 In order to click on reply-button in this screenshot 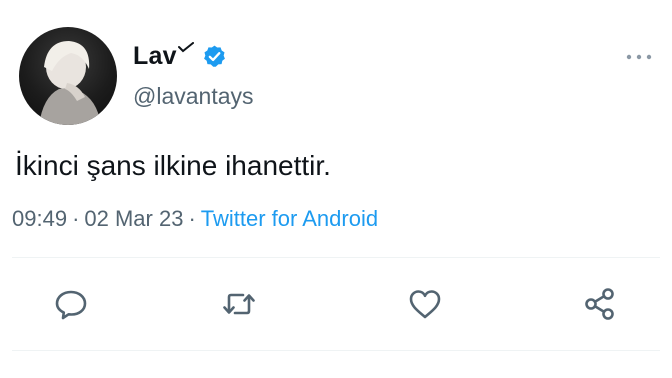, I will do `click(71, 304)`.